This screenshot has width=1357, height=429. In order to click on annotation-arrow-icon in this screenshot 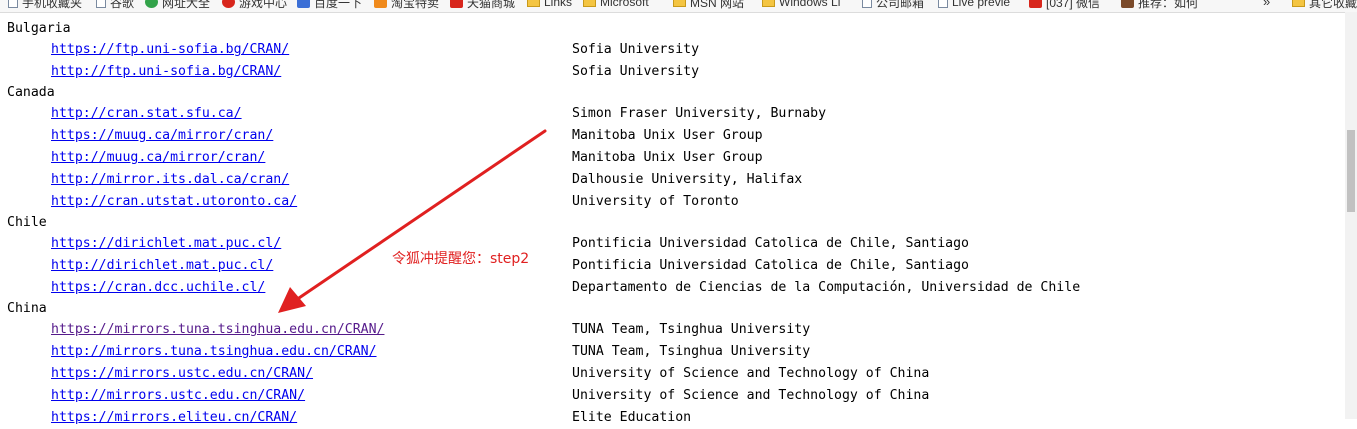, I will do `click(412, 221)`.